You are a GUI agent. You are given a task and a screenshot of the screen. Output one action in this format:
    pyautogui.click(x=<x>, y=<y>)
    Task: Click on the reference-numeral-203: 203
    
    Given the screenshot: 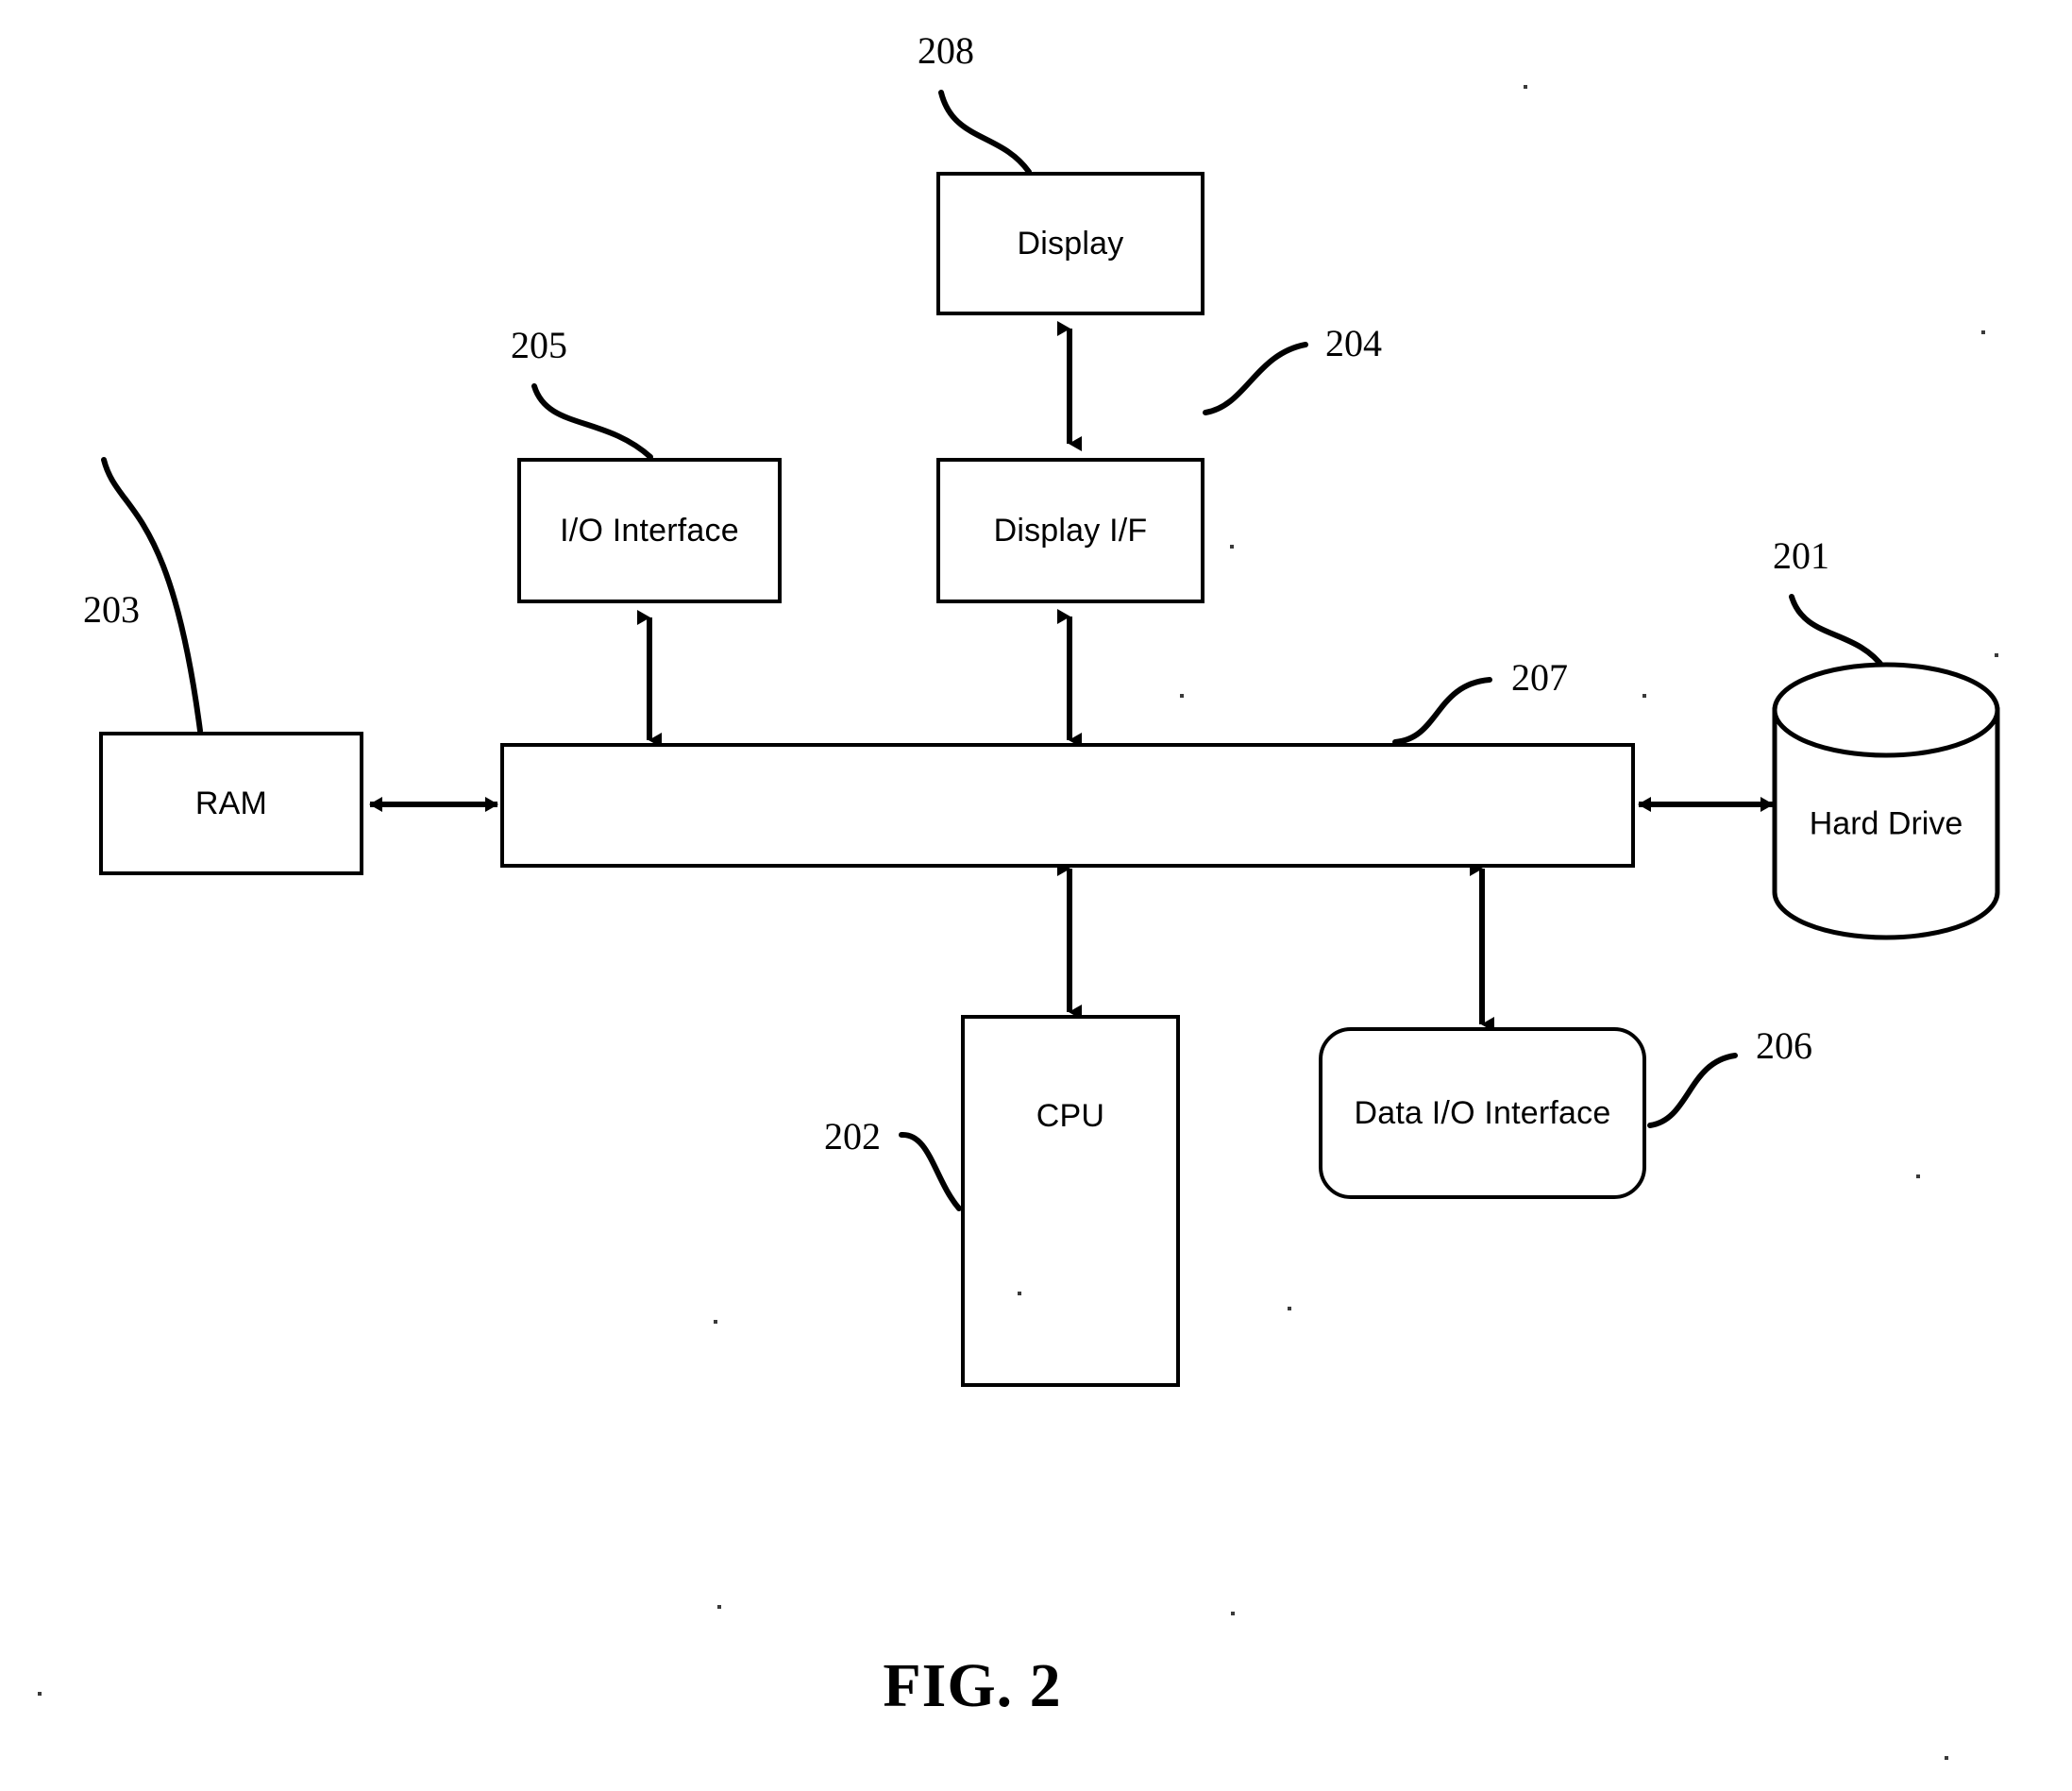 What is the action you would take?
    pyautogui.click(x=111, y=609)
    